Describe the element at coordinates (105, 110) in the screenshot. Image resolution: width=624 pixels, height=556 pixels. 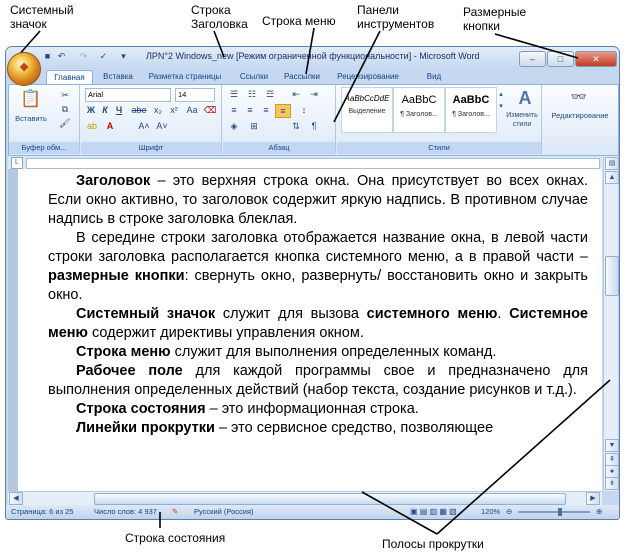
I see `italic-icon: К` at that location.